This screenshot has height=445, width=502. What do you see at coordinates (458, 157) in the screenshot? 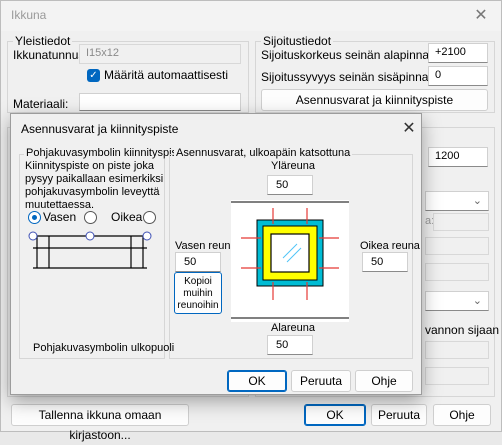
I see `width-field: 1200` at bounding box center [458, 157].